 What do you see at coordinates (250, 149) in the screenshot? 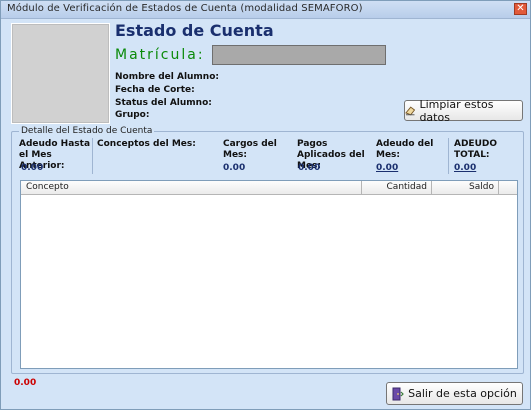
I see `month-charges-label: Cargos del Mes:` at bounding box center [250, 149].